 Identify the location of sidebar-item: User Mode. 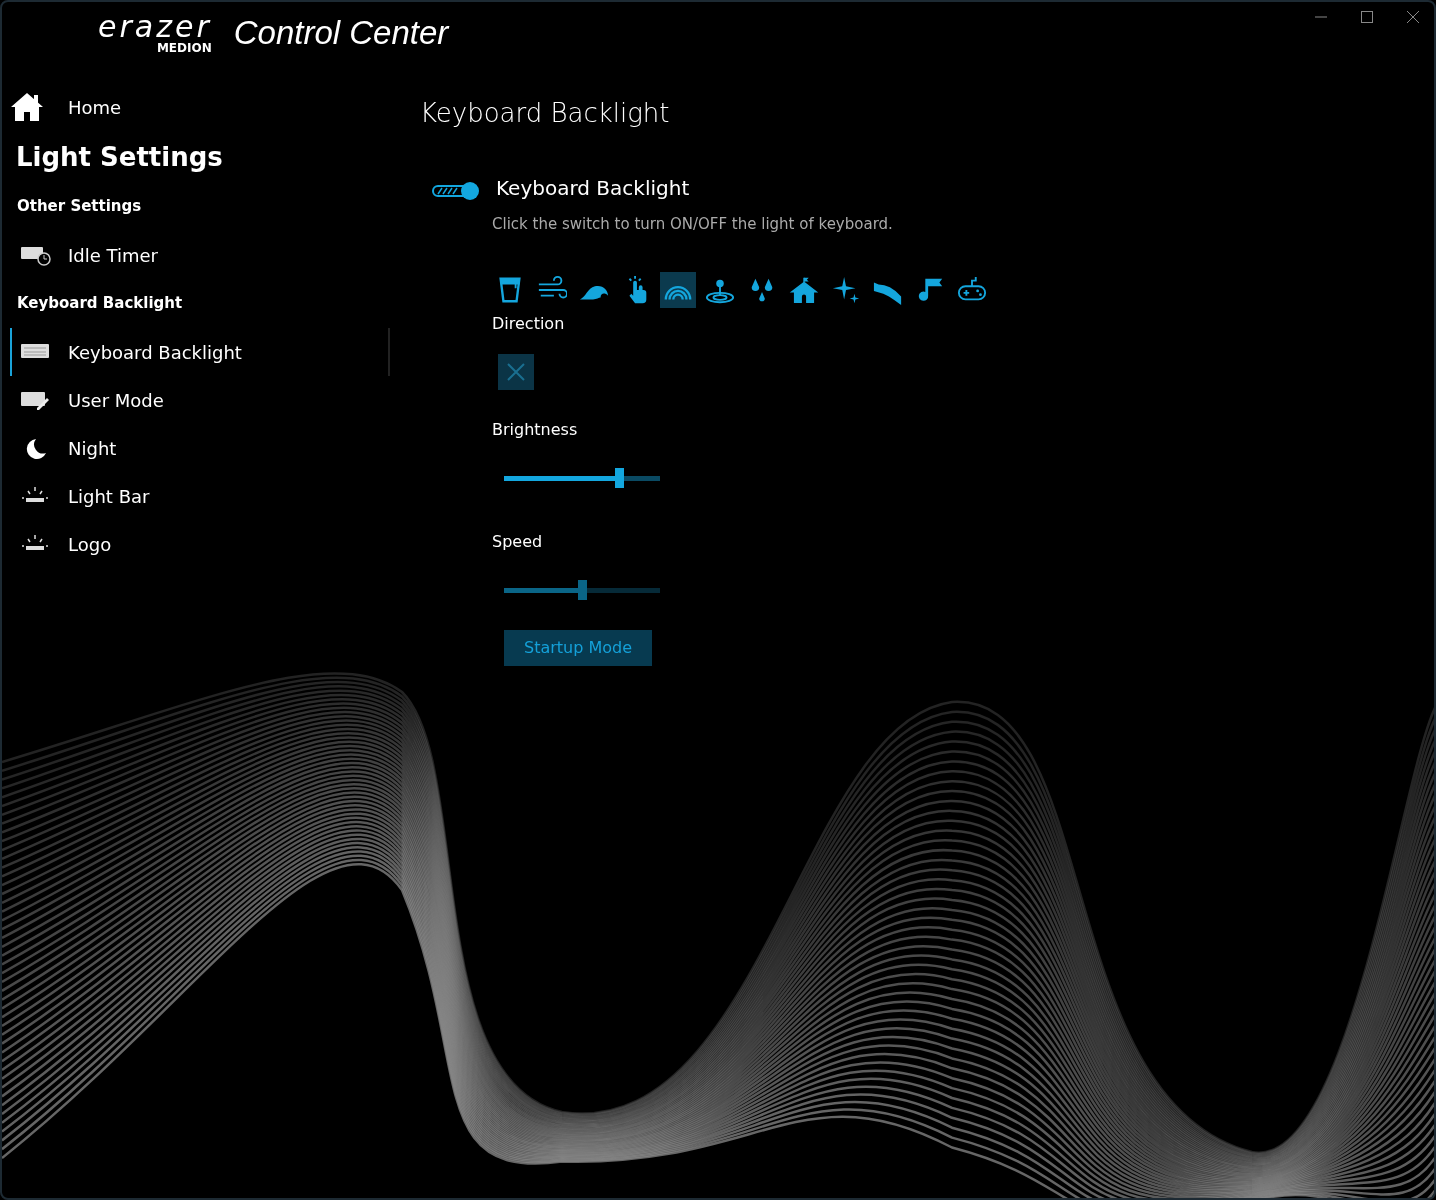
(200, 400).